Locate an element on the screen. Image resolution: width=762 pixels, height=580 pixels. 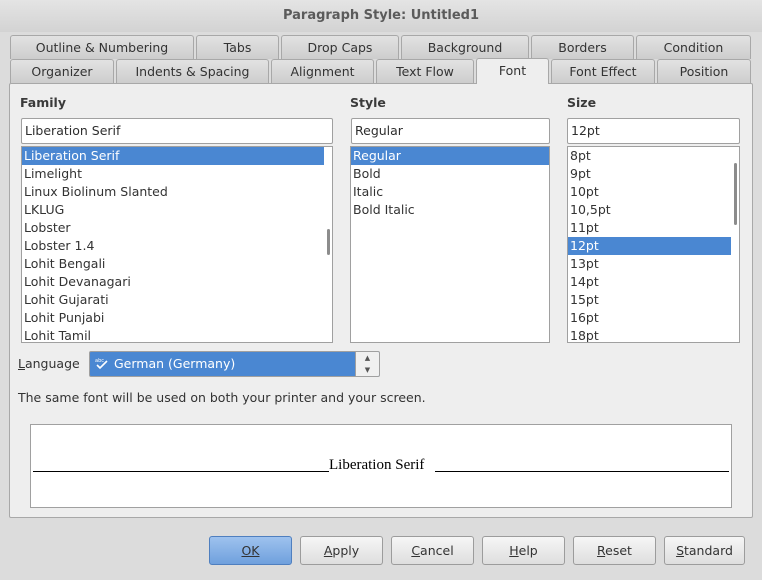
size-list-item: 10pt is located at coordinates (649, 192).